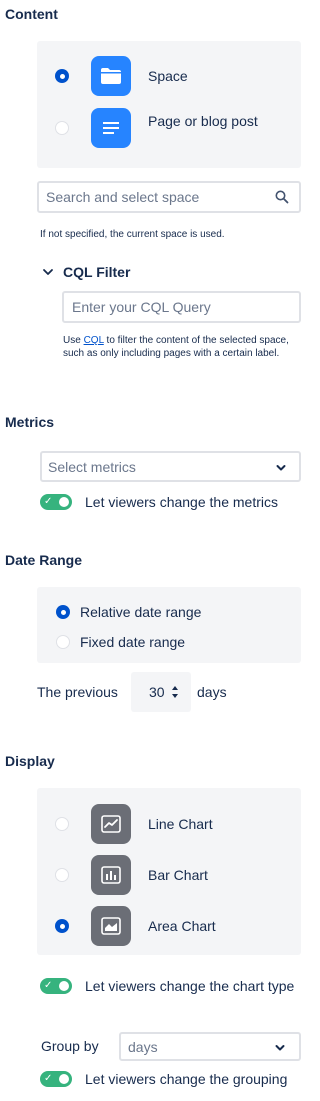 This screenshot has width=320, height=1101. What do you see at coordinates (210, 1046) in the screenshot?
I see `group-by-select: days` at bounding box center [210, 1046].